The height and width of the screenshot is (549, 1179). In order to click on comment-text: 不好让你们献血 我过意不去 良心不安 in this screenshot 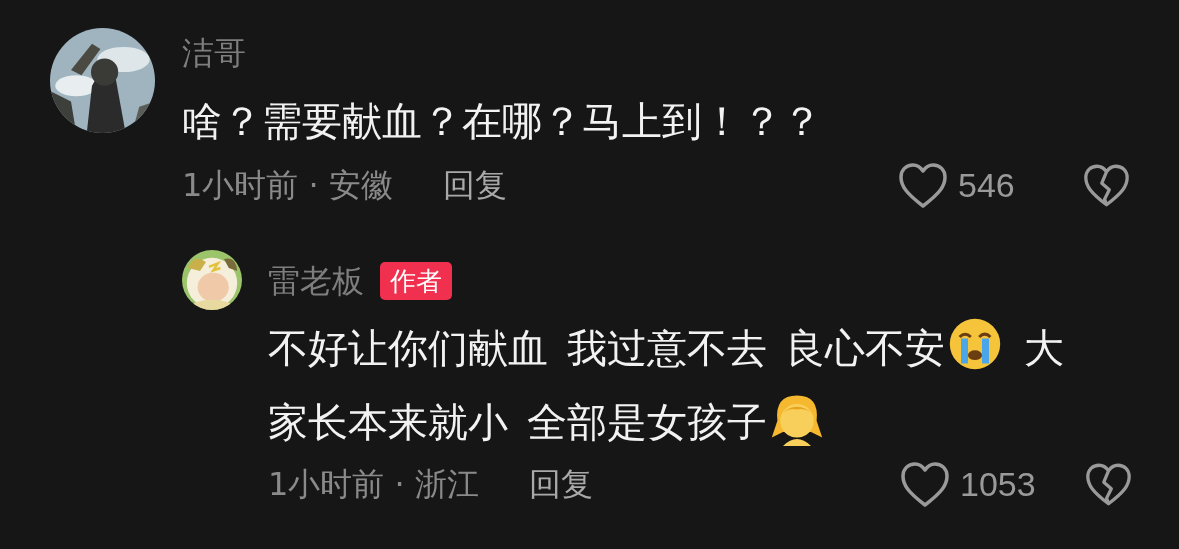, I will do `click(607, 348)`.